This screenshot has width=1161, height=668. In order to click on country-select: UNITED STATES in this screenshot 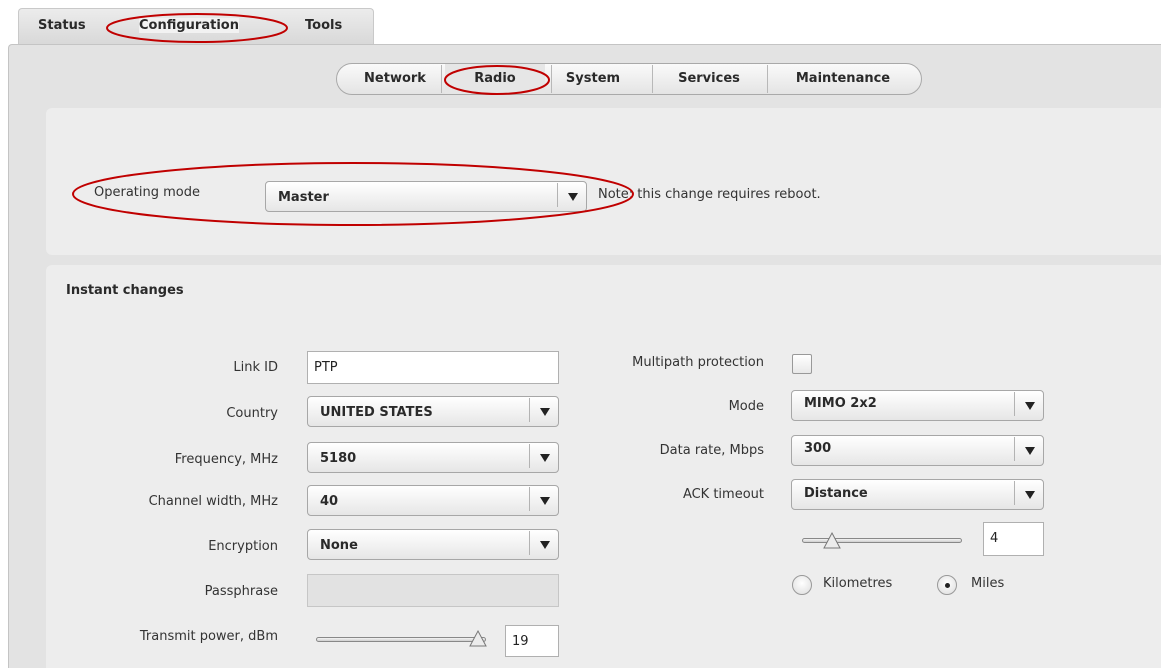, I will do `click(433, 411)`.